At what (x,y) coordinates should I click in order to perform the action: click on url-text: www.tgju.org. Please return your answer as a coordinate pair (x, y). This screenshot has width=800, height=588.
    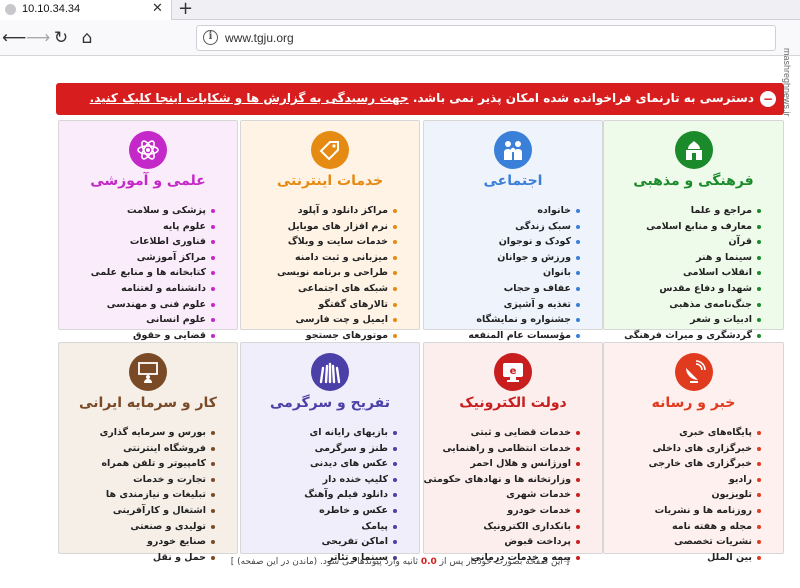
    Looking at the image, I should click on (259, 38).